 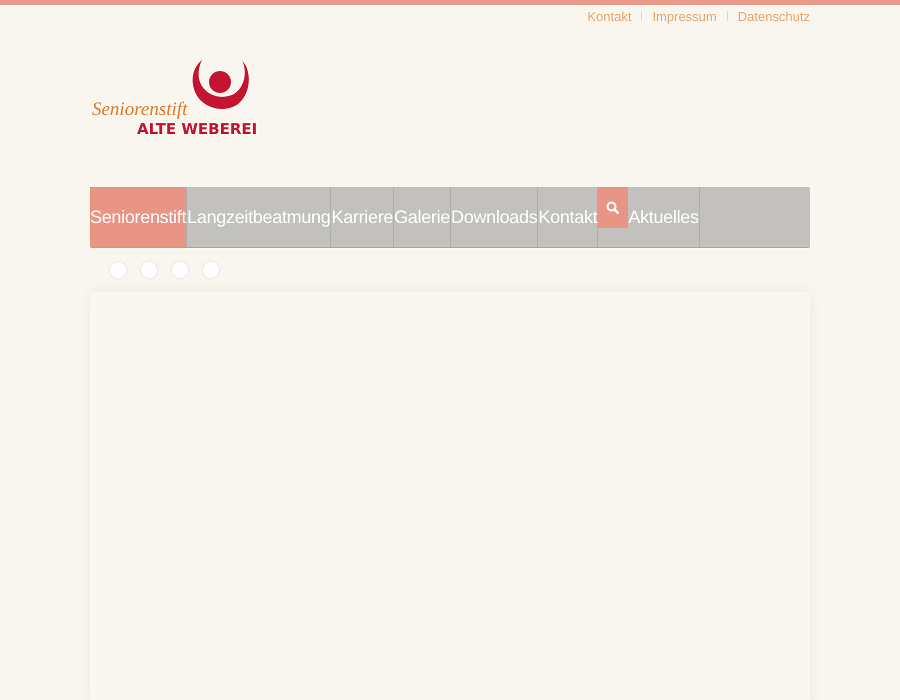 I want to click on nav-item: Aktuelles, so click(x=664, y=217).